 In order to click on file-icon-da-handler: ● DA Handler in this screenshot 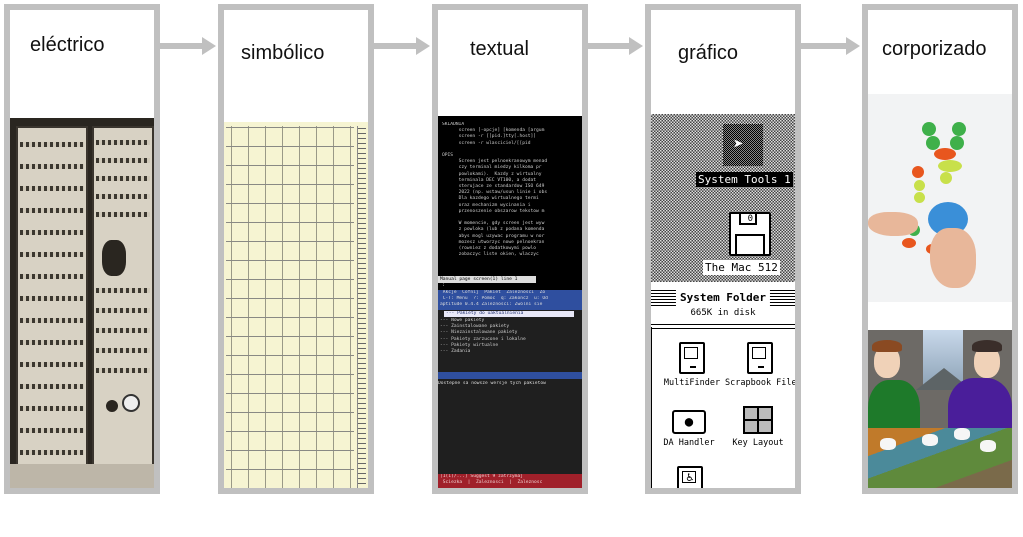, I will do `click(689, 426)`.